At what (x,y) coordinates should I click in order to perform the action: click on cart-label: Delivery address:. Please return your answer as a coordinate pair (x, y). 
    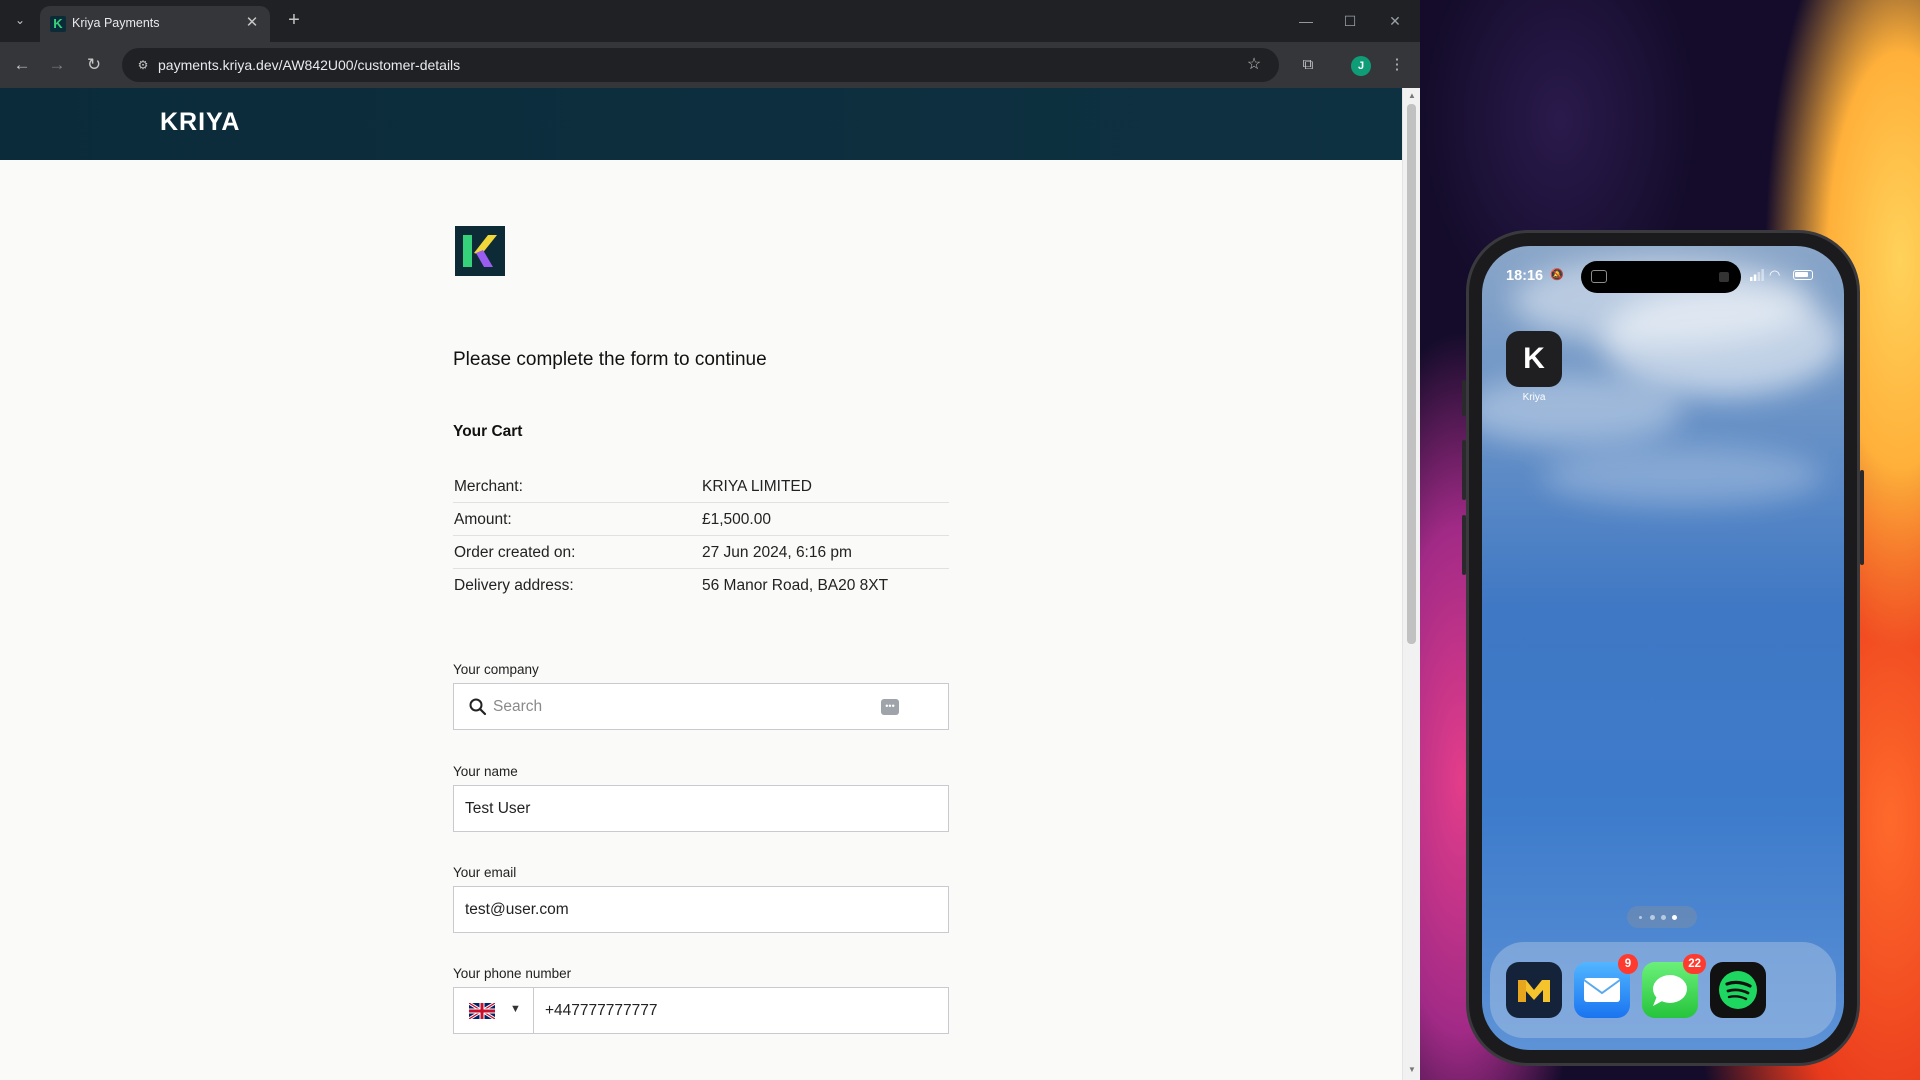
    Looking at the image, I should click on (514, 585).